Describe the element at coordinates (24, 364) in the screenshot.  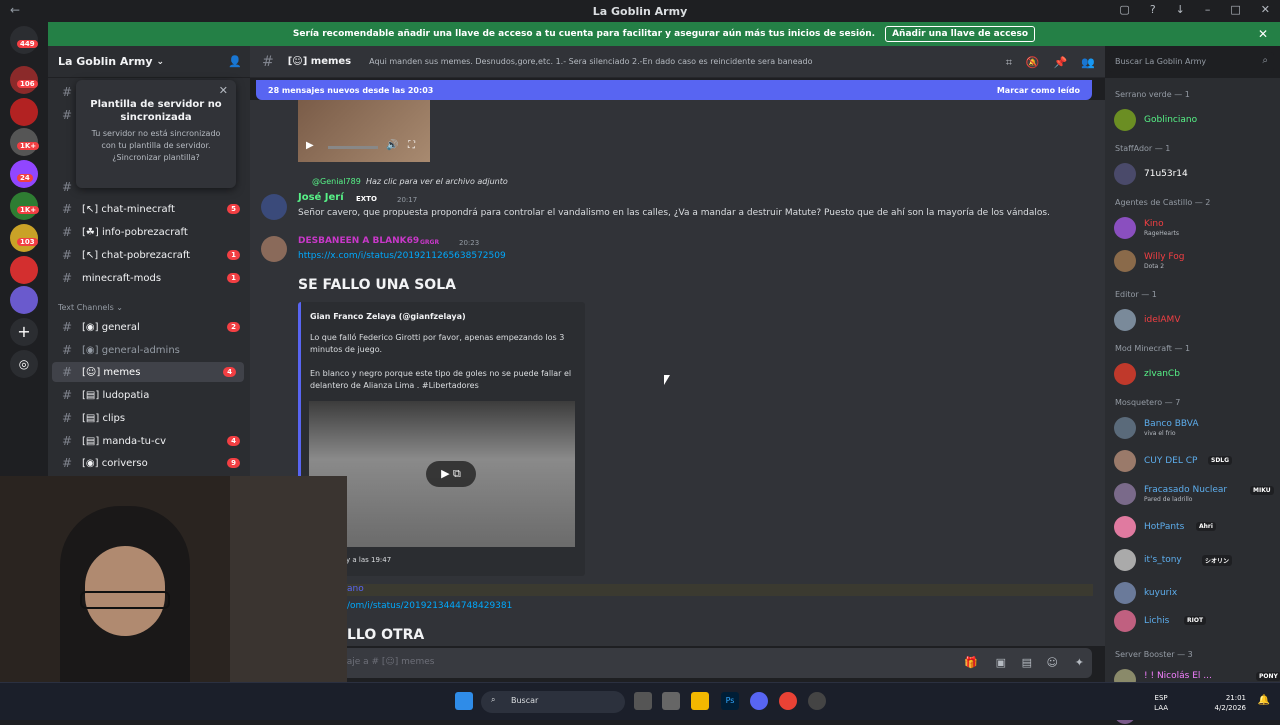
I see `discover-icon: ◎` at that location.